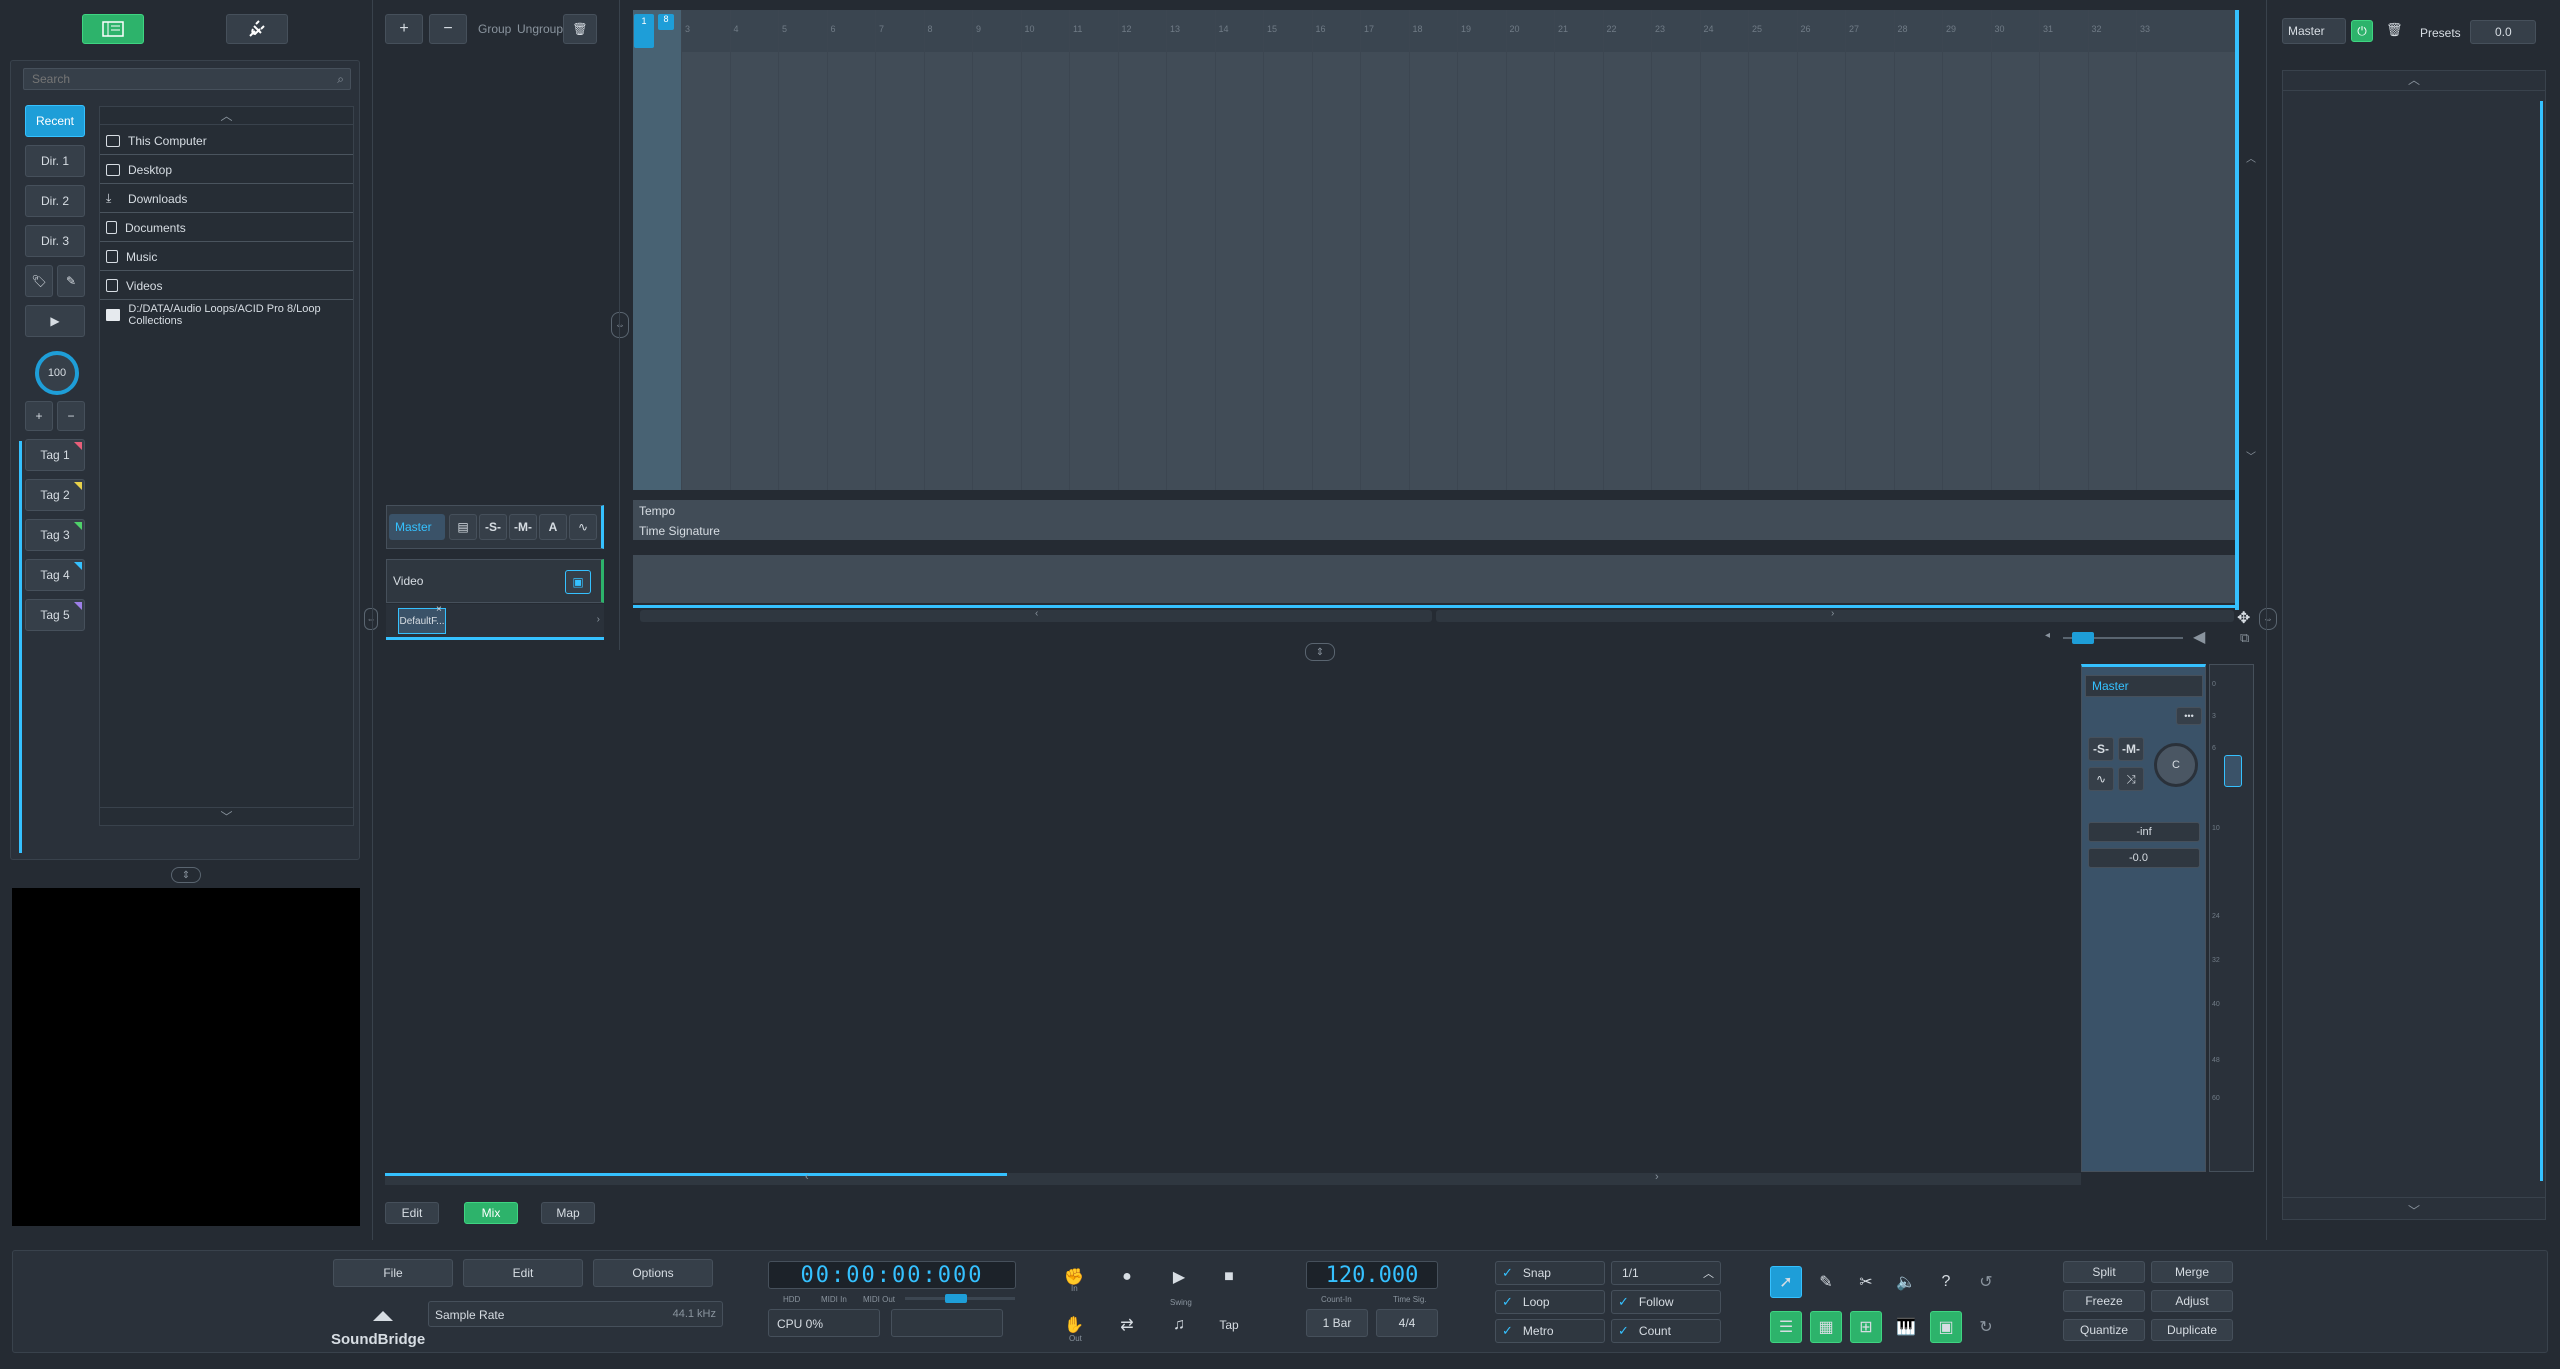 The width and height of the screenshot is (2560, 1369). I want to click on help-button: ?, so click(1946, 1282).